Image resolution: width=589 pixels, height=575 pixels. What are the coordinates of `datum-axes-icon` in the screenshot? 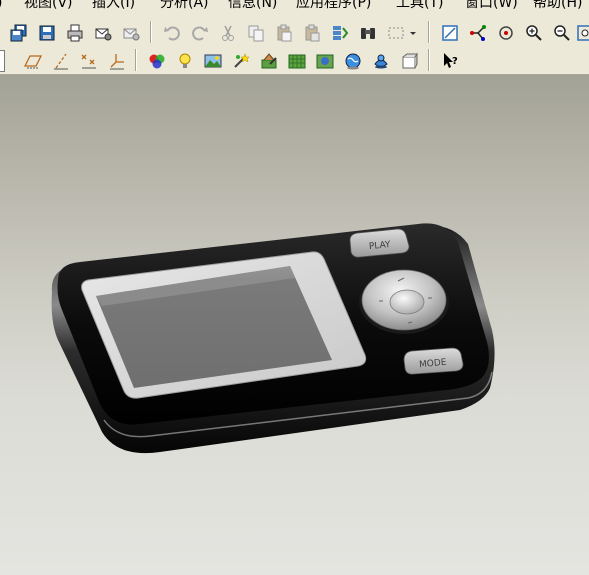 It's located at (61, 61).